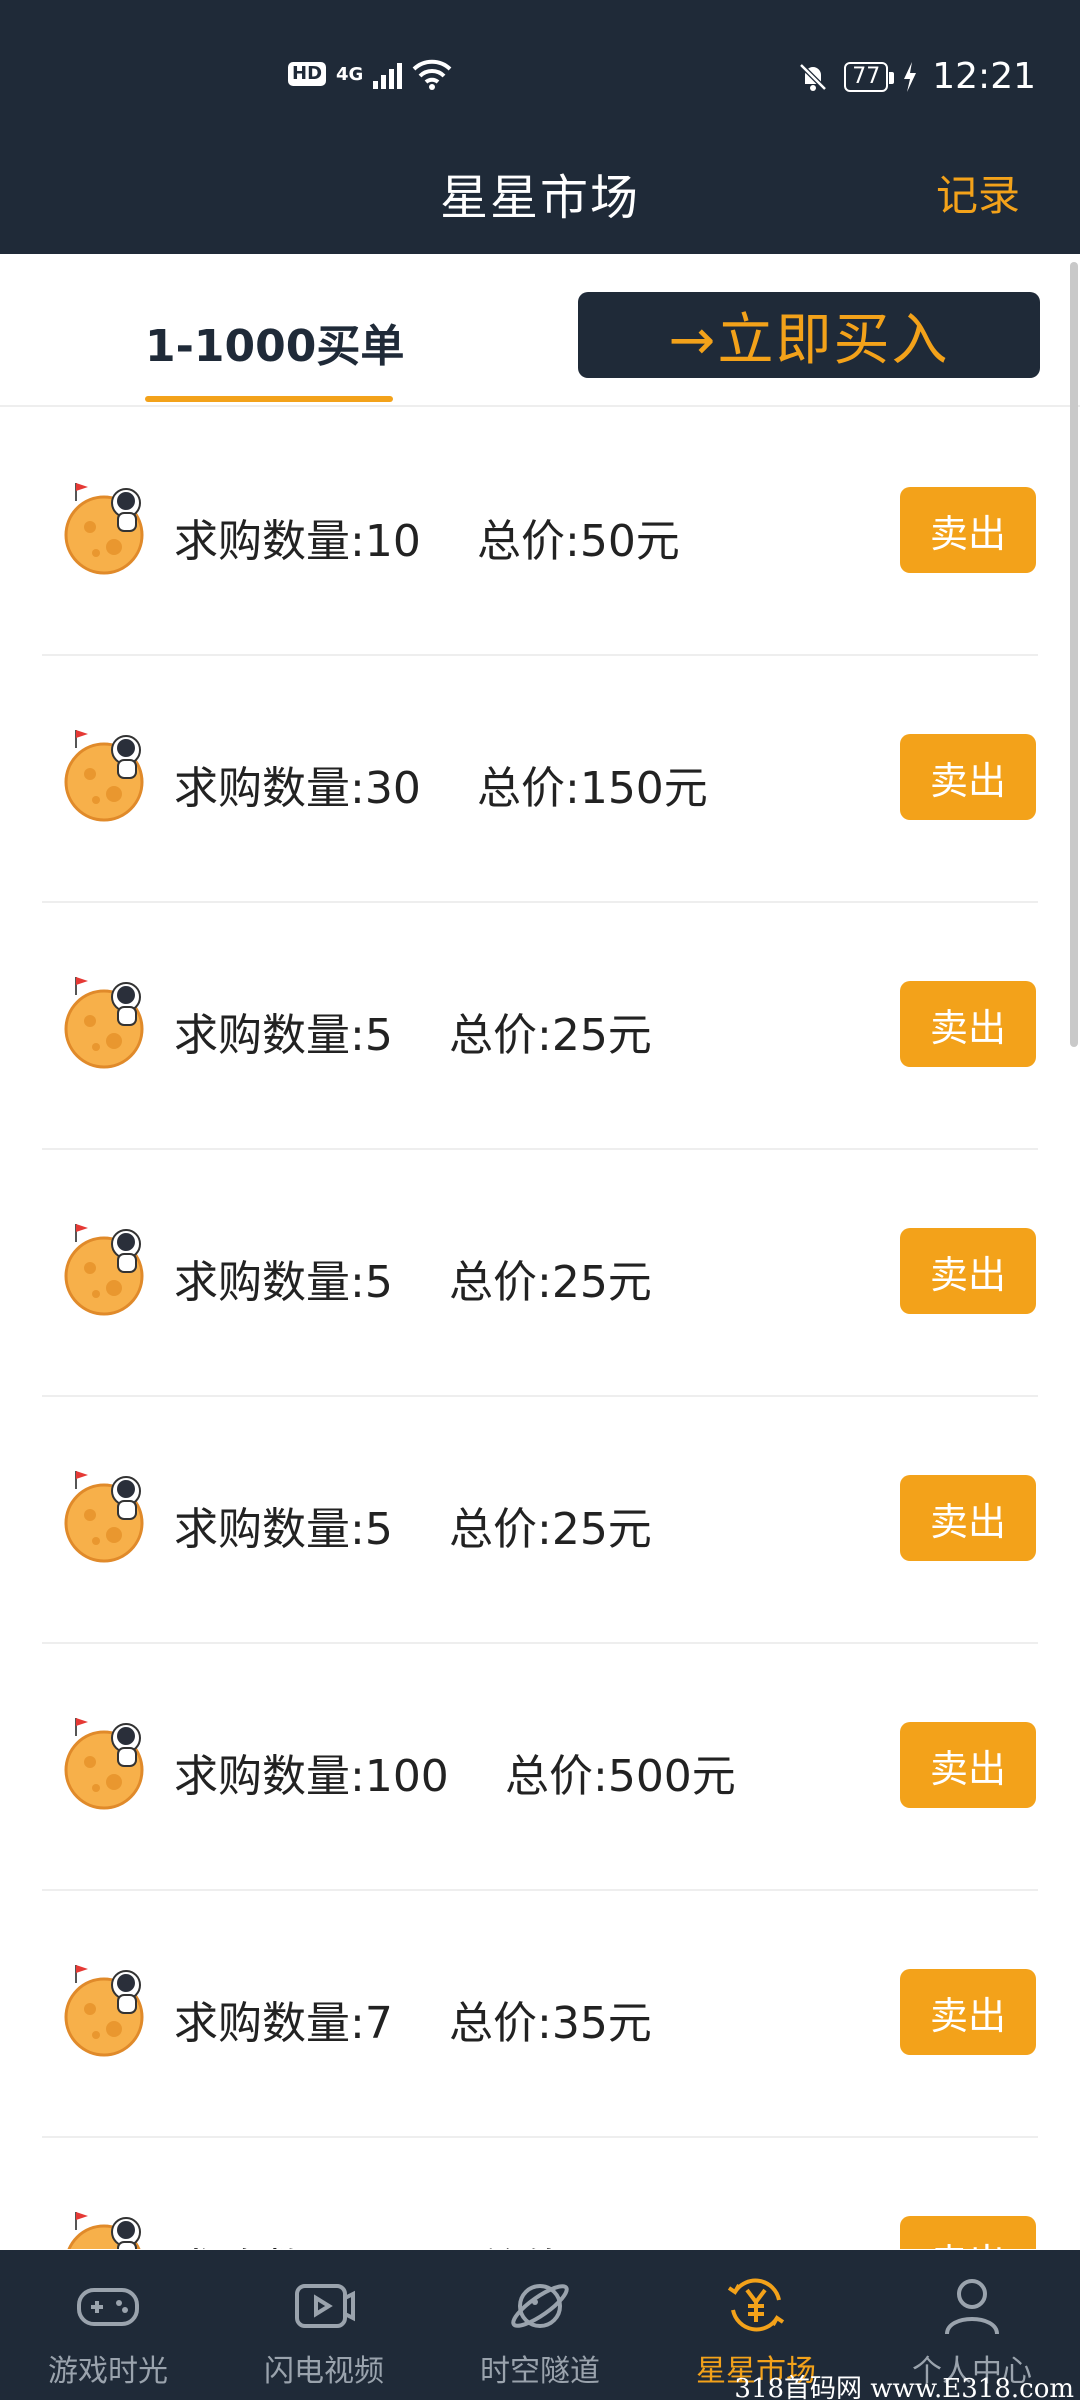  I want to click on order-tabs-bar: 1-1000买单 →立即买入, so click(540, 334).